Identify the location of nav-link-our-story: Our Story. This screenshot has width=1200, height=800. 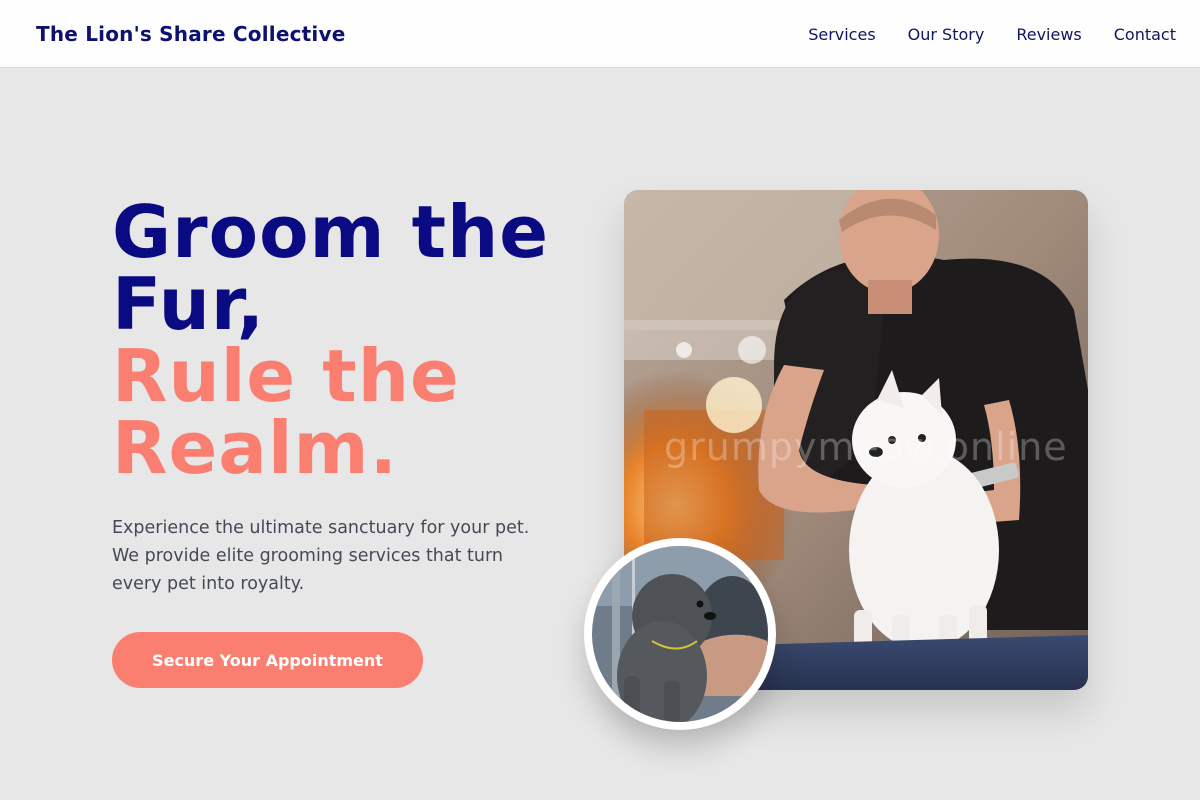
(946, 34).